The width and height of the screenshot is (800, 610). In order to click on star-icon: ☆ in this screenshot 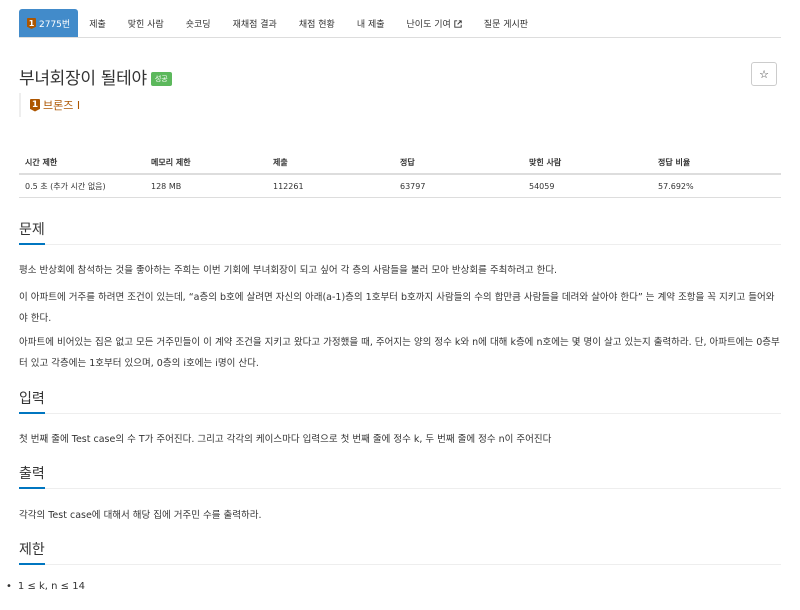, I will do `click(764, 74)`.